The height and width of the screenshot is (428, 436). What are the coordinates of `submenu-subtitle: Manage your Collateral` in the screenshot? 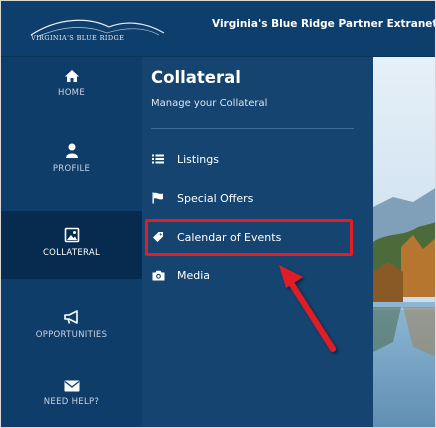 It's located at (209, 103).